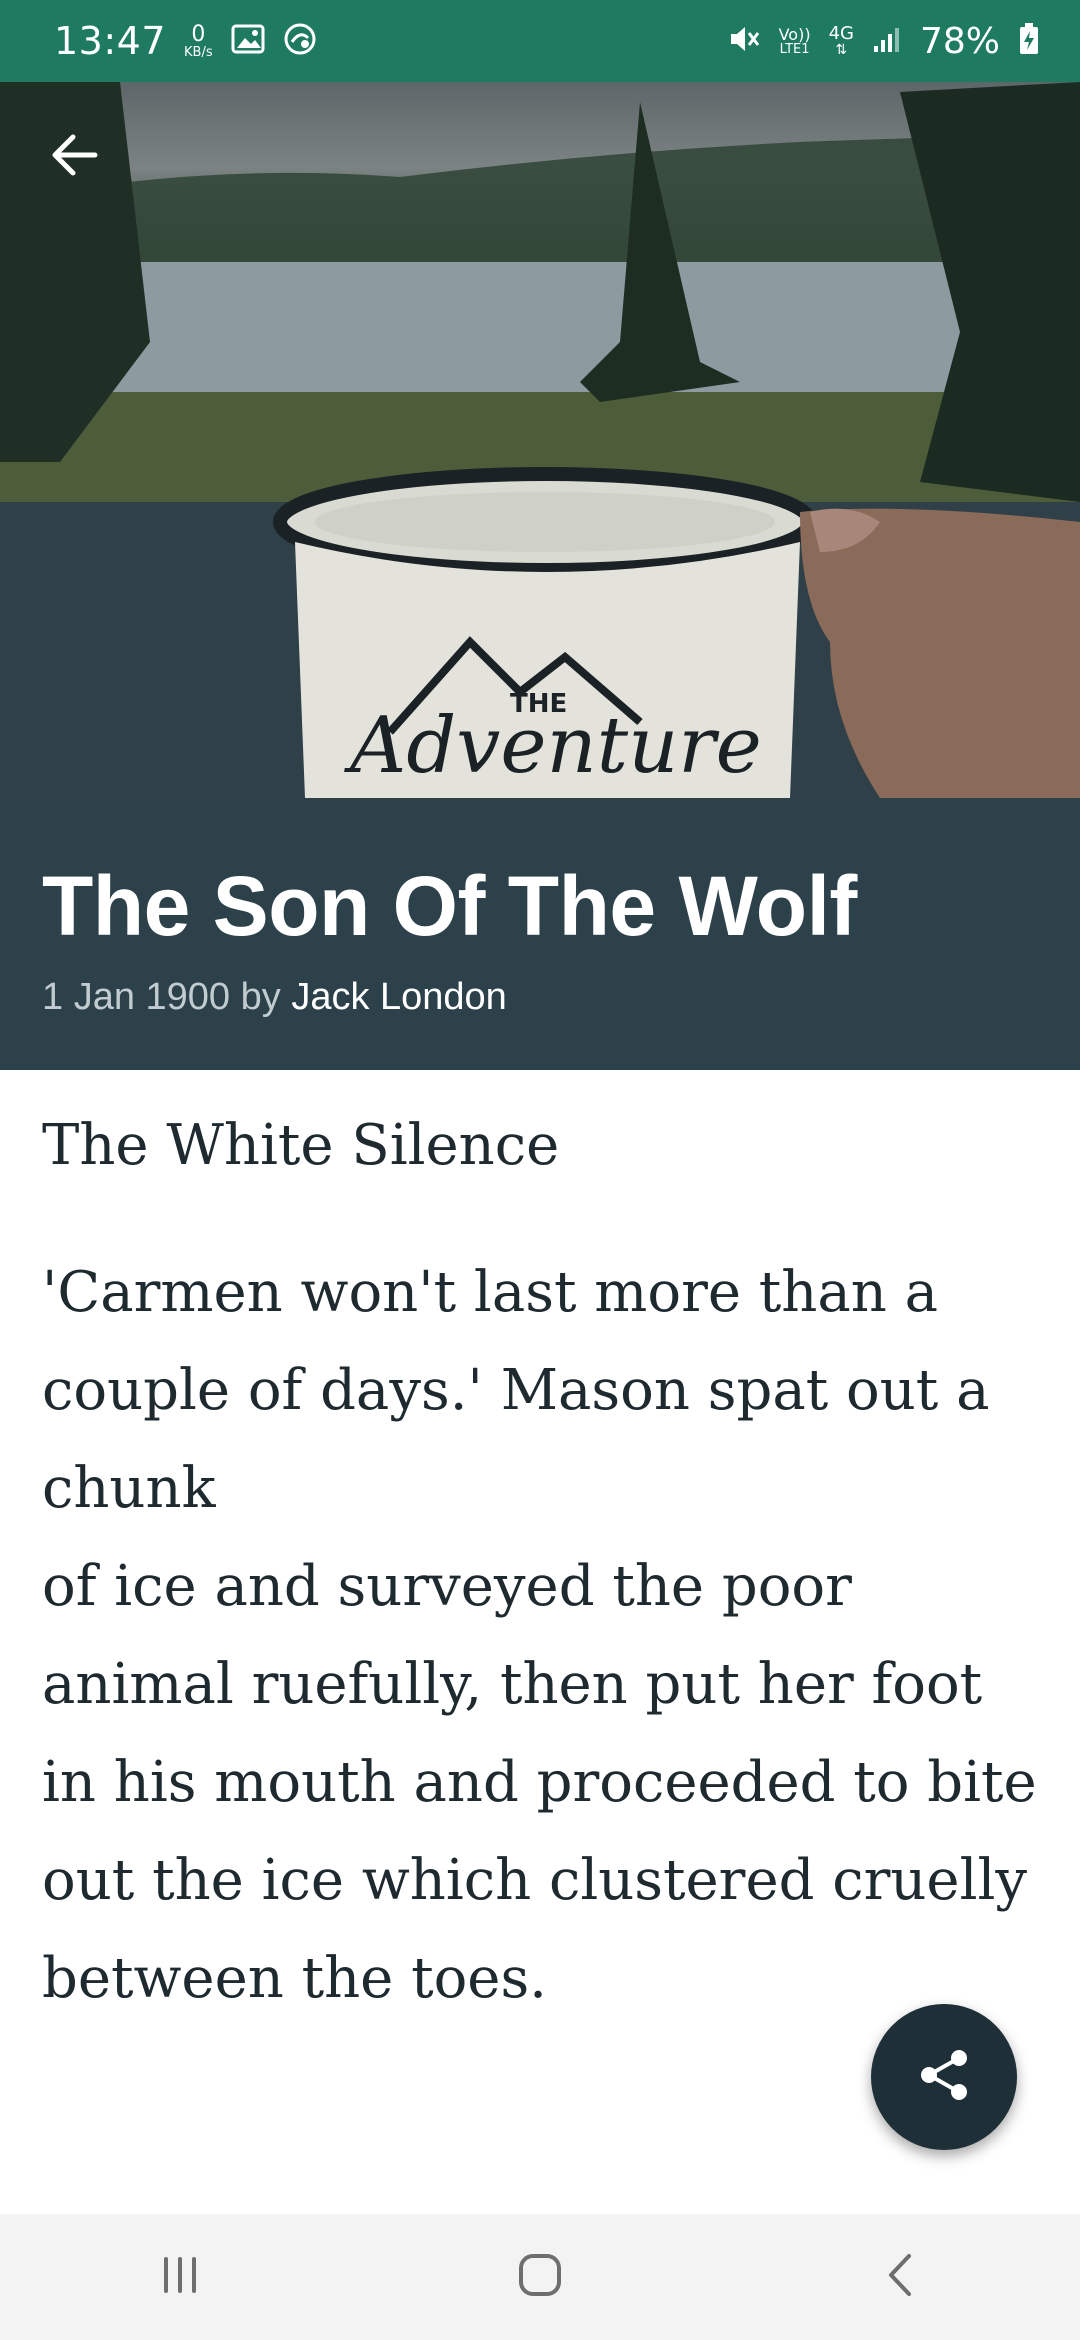 The width and height of the screenshot is (1080, 2340). I want to click on home-icon, so click(540, 2277).